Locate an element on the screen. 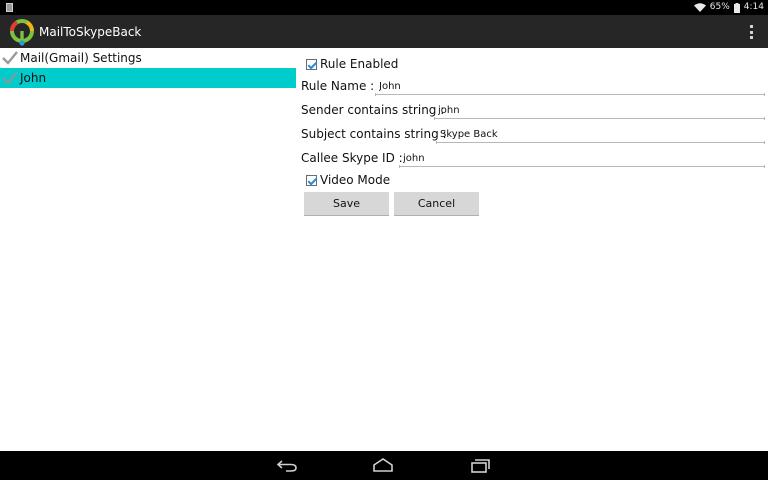 The width and height of the screenshot is (768, 480). subject-row: Subject contains string : is located at coordinates (533, 135).